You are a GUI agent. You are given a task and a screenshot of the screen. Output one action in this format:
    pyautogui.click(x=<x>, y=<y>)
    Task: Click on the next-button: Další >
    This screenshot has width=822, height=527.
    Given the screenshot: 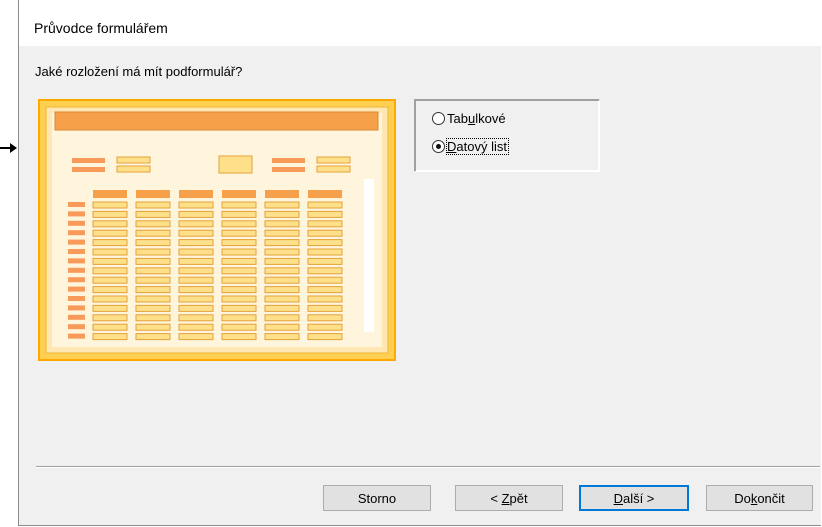 What is the action you would take?
    pyautogui.click(x=634, y=498)
    